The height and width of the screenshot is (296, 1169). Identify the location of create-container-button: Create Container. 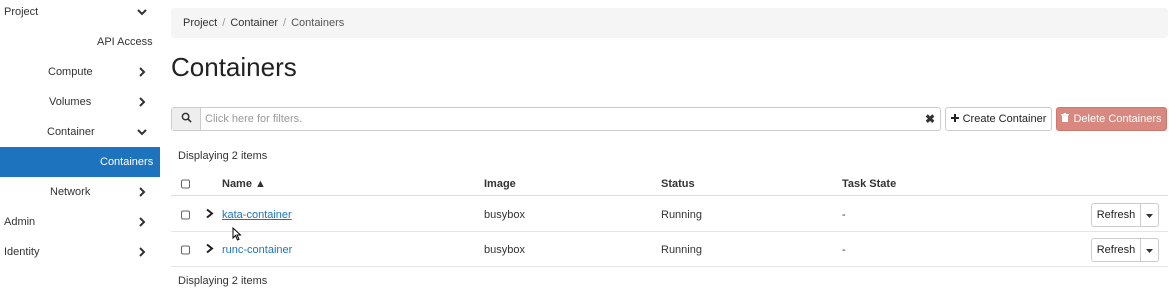
(998, 119).